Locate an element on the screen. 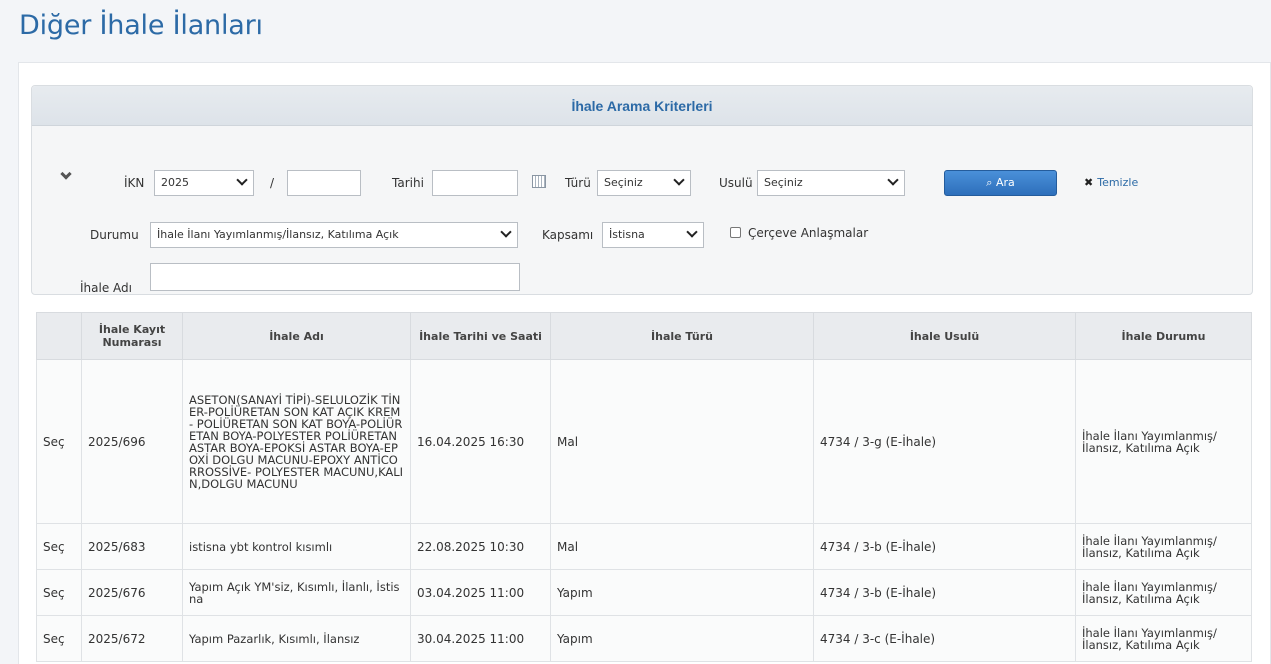 This screenshot has height=664, width=1271. col-header-date: İhale Tarihi ve Saati is located at coordinates (480, 336).